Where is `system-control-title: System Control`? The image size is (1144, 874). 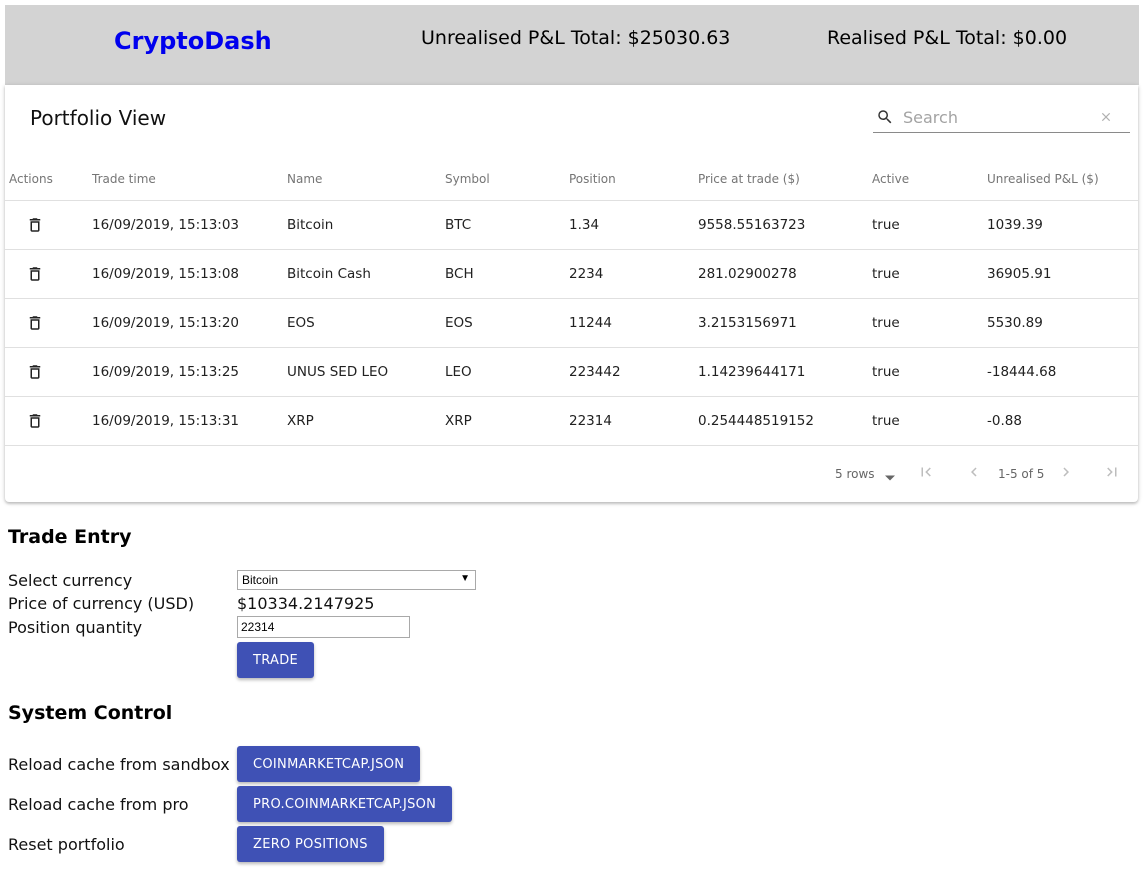 system-control-title: System Control is located at coordinates (90, 713).